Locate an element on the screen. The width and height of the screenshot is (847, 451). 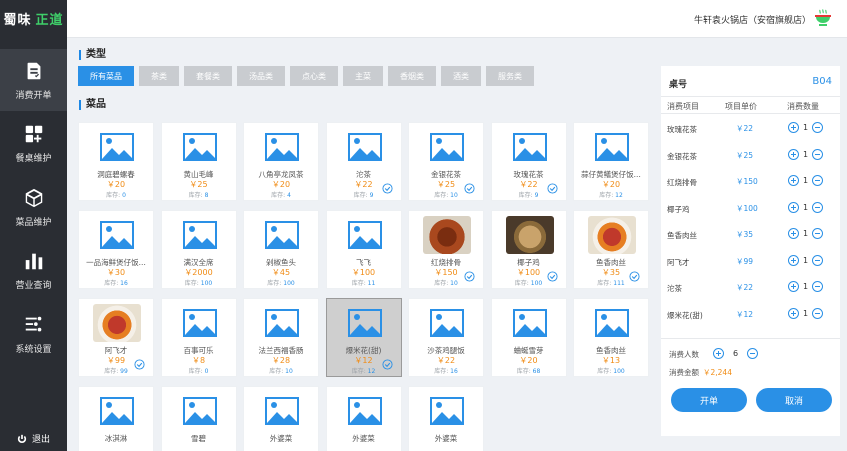
dish-card: 剁椒鱼头 ￥45 库存: 100 is located at coordinates (281, 249).